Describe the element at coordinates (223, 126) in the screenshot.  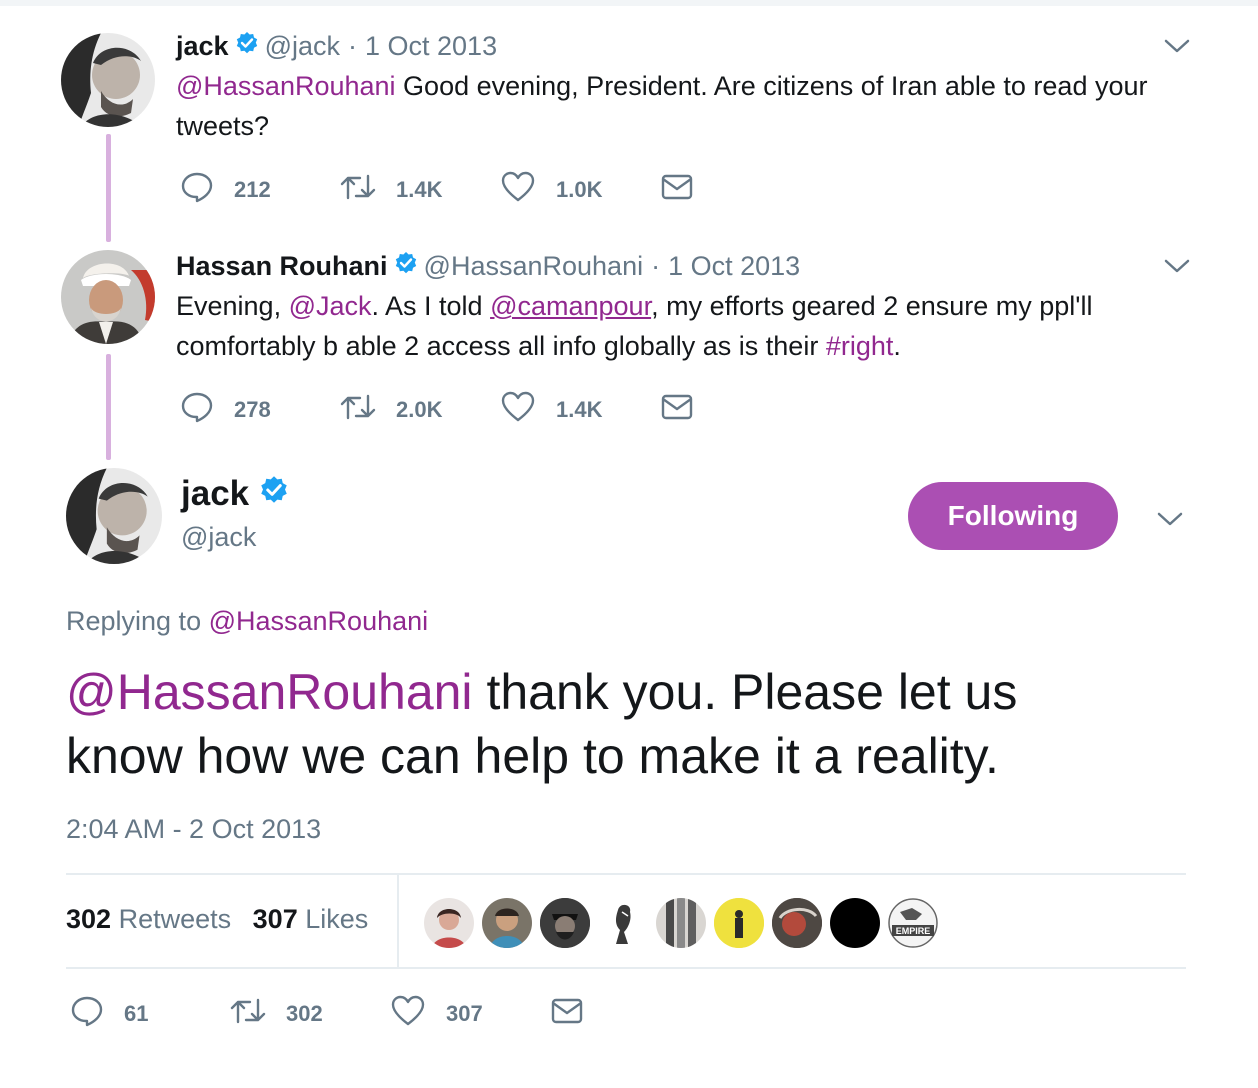
I see `tweet-text-line: tweets?` at that location.